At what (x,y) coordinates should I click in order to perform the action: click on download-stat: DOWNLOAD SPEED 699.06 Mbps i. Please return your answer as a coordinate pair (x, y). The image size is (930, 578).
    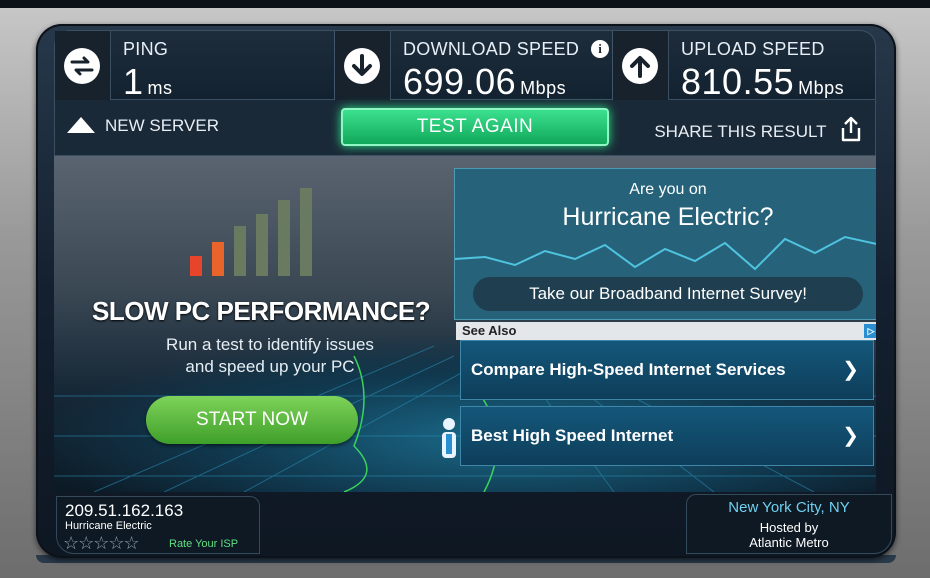
    Looking at the image, I should click on (474, 67).